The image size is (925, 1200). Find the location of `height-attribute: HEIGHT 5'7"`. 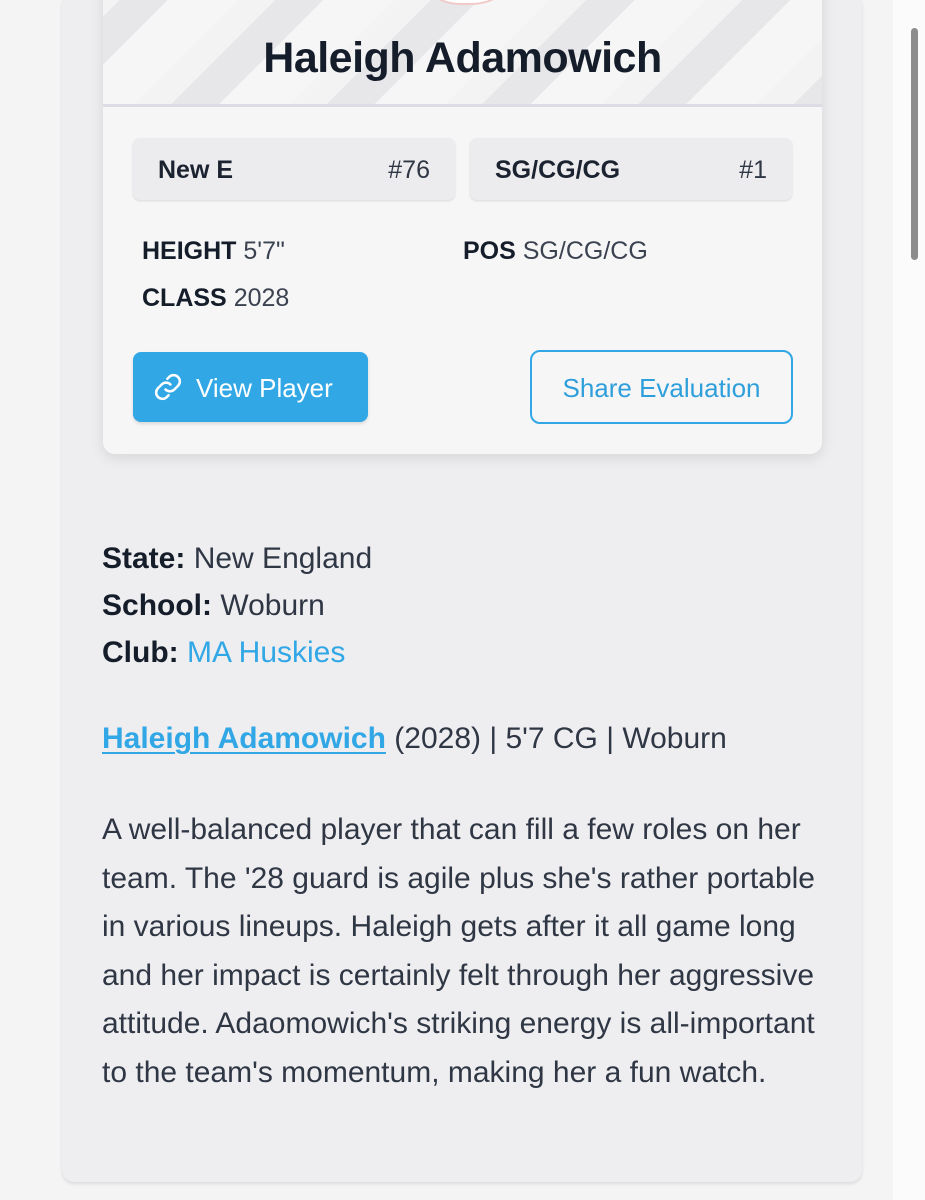

height-attribute: HEIGHT 5'7" is located at coordinates (213, 251).